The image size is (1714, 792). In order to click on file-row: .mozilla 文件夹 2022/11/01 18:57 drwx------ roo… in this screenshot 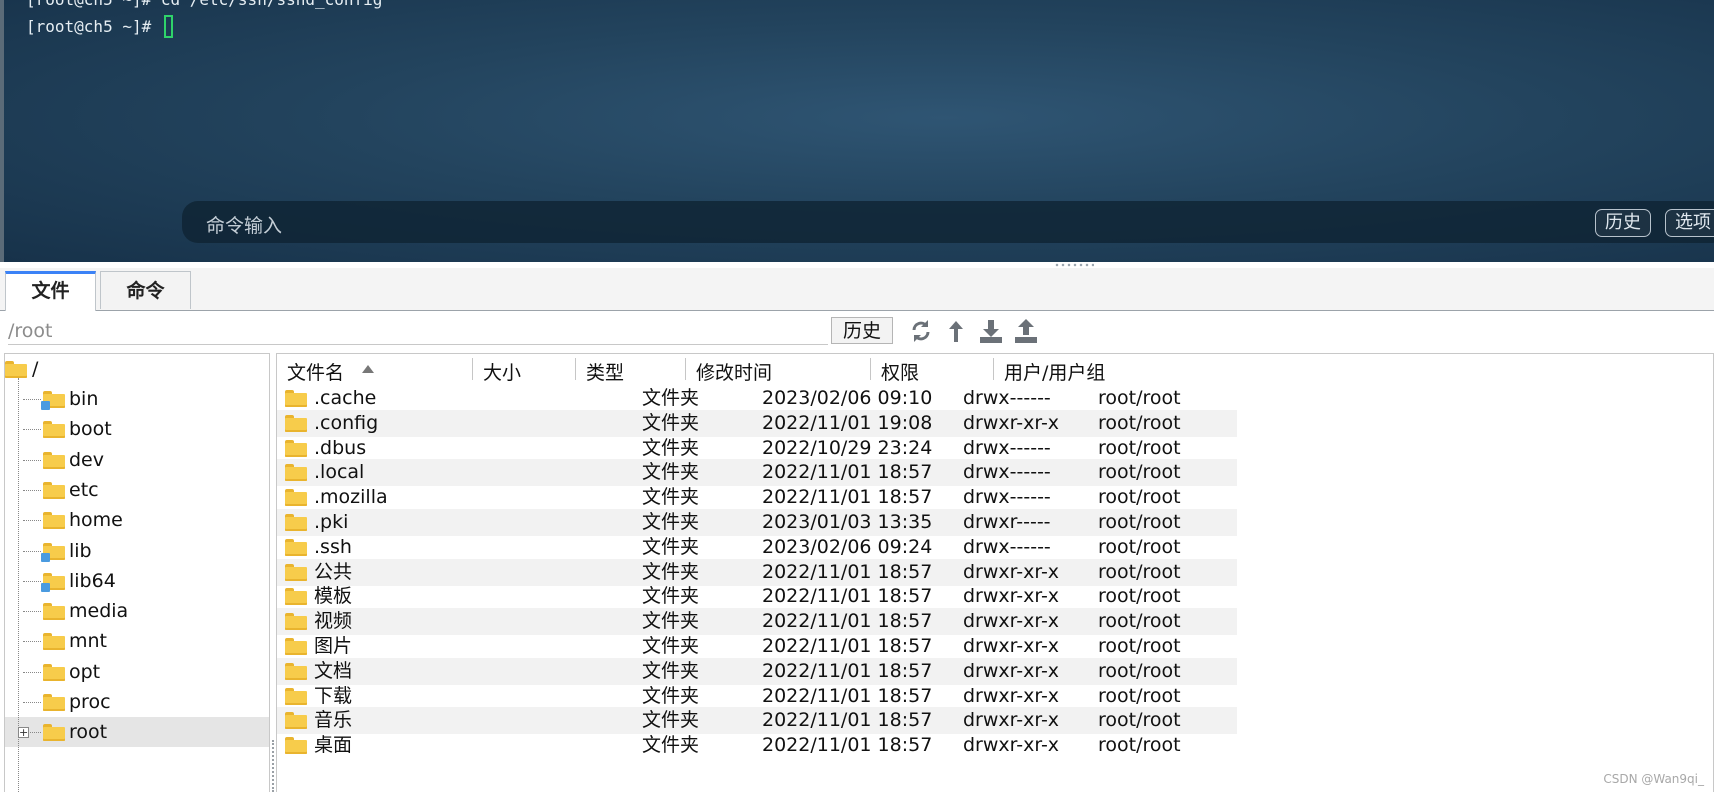, I will do `click(757, 497)`.